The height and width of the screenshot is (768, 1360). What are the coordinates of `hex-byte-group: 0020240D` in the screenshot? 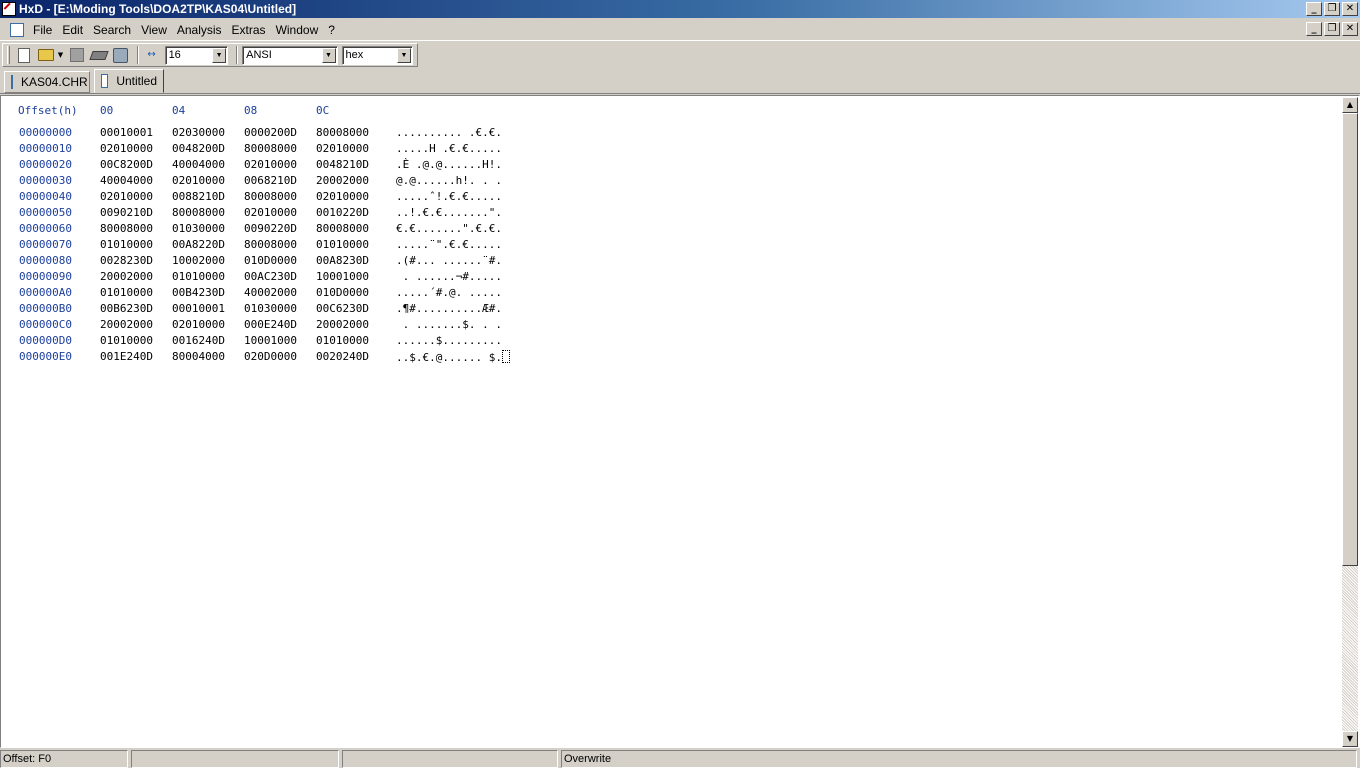 It's located at (342, 356).